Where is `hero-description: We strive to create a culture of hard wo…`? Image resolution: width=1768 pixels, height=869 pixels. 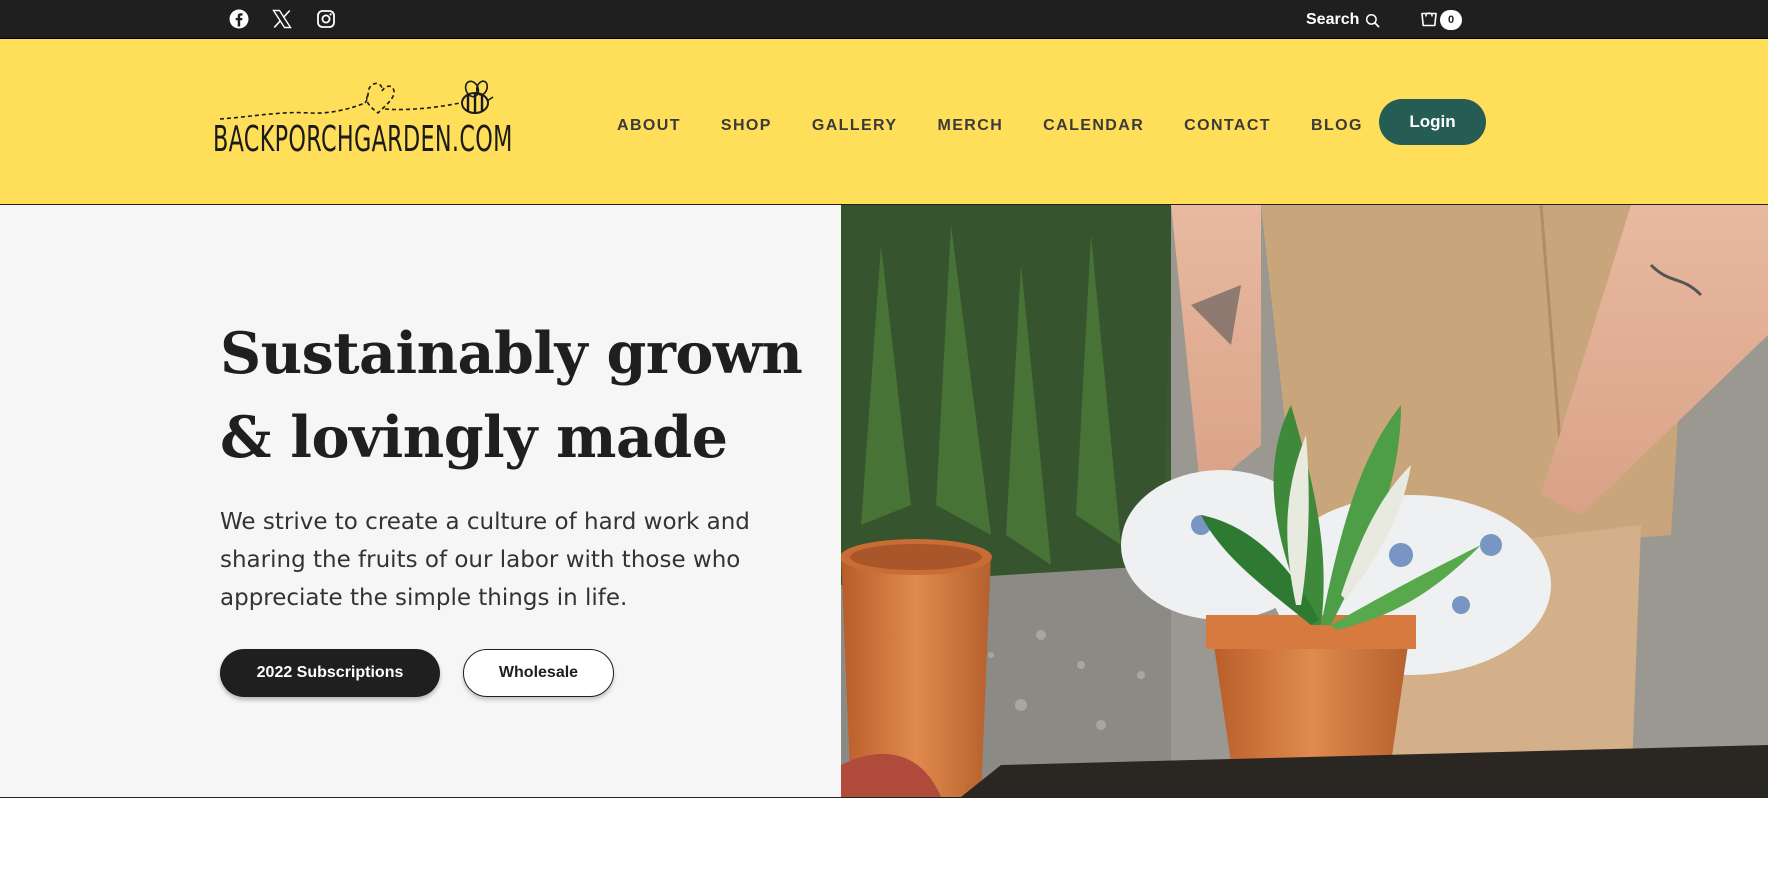 hero-description: We strive to create a culture of hard wo… is located at coordinates (485, 560).